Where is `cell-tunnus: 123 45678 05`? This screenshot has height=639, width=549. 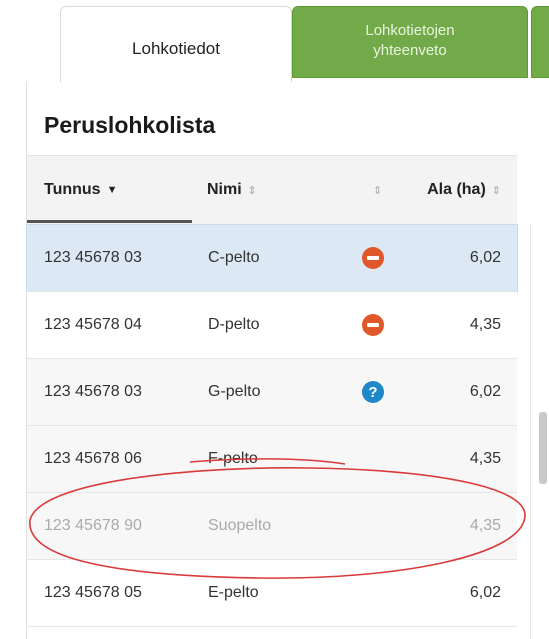
cell-tunnus: 123 45678 05 is located at coordinates (93, 592).